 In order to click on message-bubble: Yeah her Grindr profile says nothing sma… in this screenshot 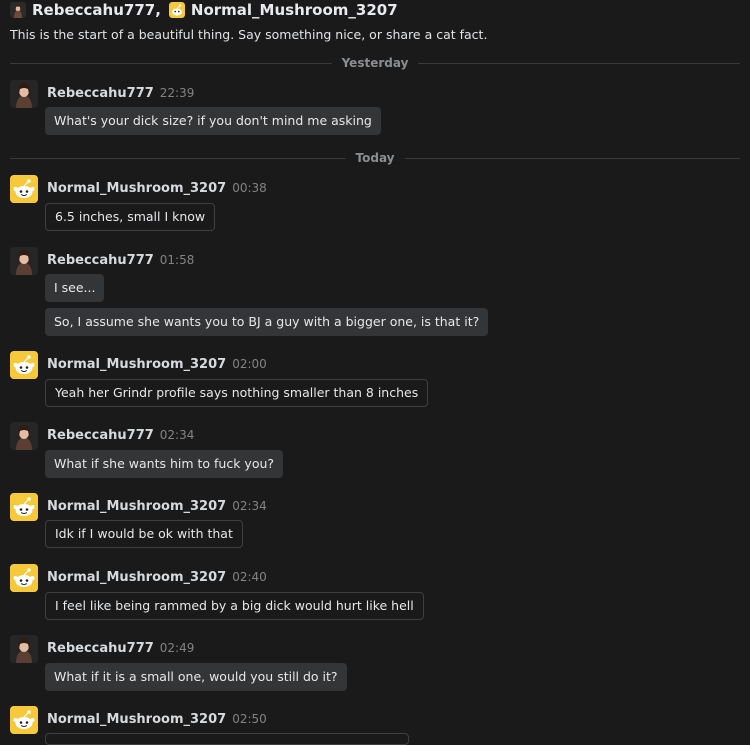, I will do `click(237, 393)`.